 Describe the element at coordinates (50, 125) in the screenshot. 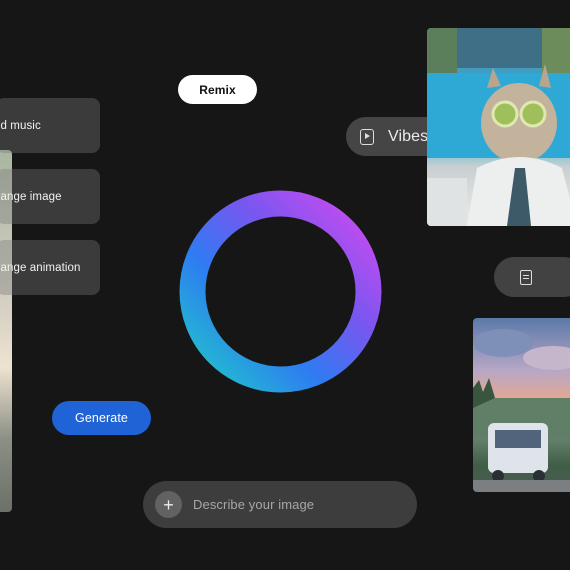

I see `add-music-option: dd music` at that location.